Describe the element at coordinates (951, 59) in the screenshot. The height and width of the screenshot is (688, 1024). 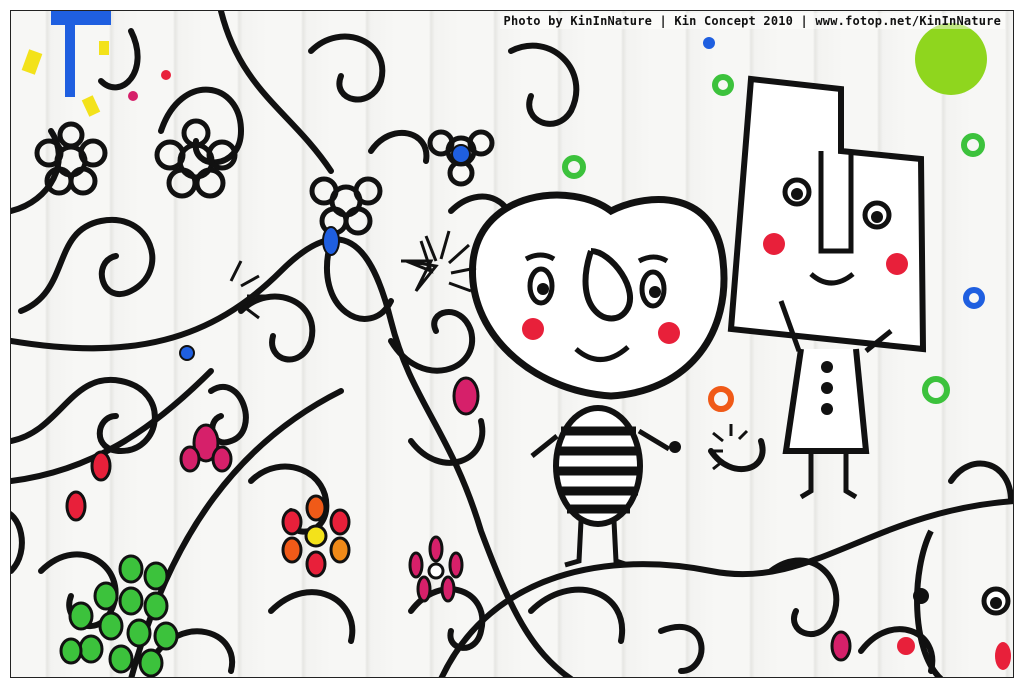
I see `lime-sun` at that location.